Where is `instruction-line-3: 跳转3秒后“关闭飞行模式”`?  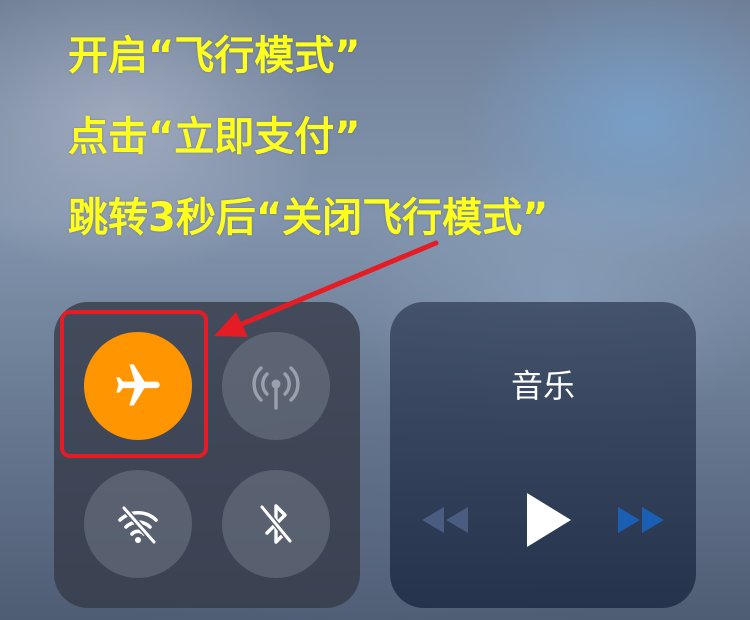 instruction-line-3: 跳转3秒后“关闭飞行模式” is located at coordinates (308, 218).